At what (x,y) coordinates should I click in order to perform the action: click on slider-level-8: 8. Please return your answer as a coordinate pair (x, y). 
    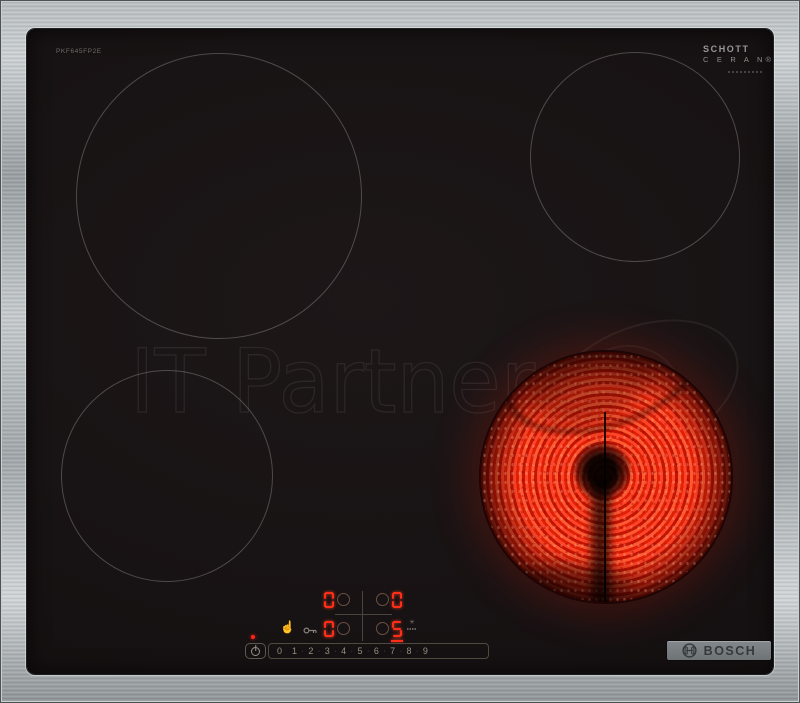
    Looking at the image, I should click on (409, 651).